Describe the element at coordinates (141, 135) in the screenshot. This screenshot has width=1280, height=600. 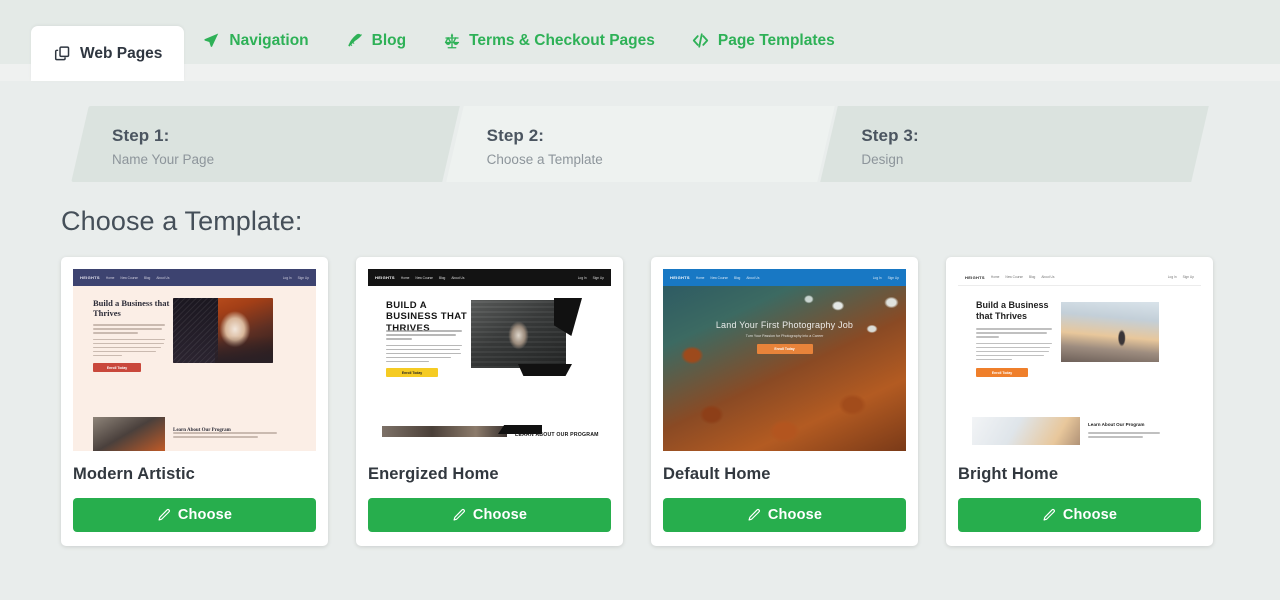
I see `step-1-title: Step 1:` at that location.